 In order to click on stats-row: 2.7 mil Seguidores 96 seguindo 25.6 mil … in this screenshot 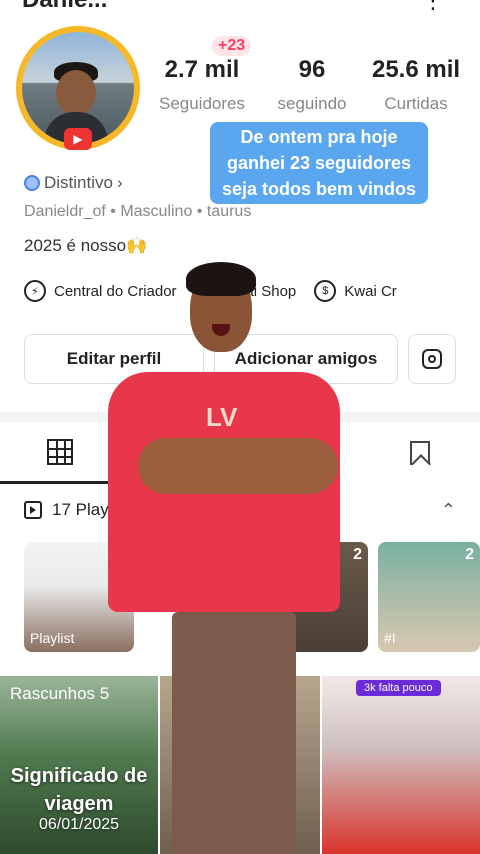, I will do `click(310, 85)`.